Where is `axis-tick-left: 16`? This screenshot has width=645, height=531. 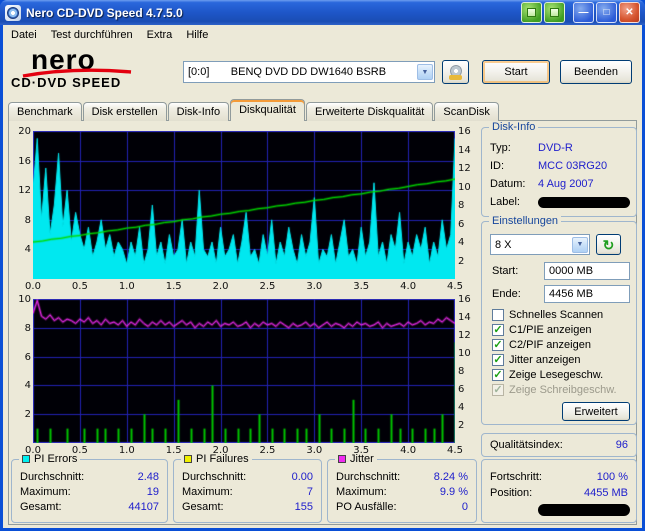 axis-tick-left: 16 is located at coordinates (24, 161).